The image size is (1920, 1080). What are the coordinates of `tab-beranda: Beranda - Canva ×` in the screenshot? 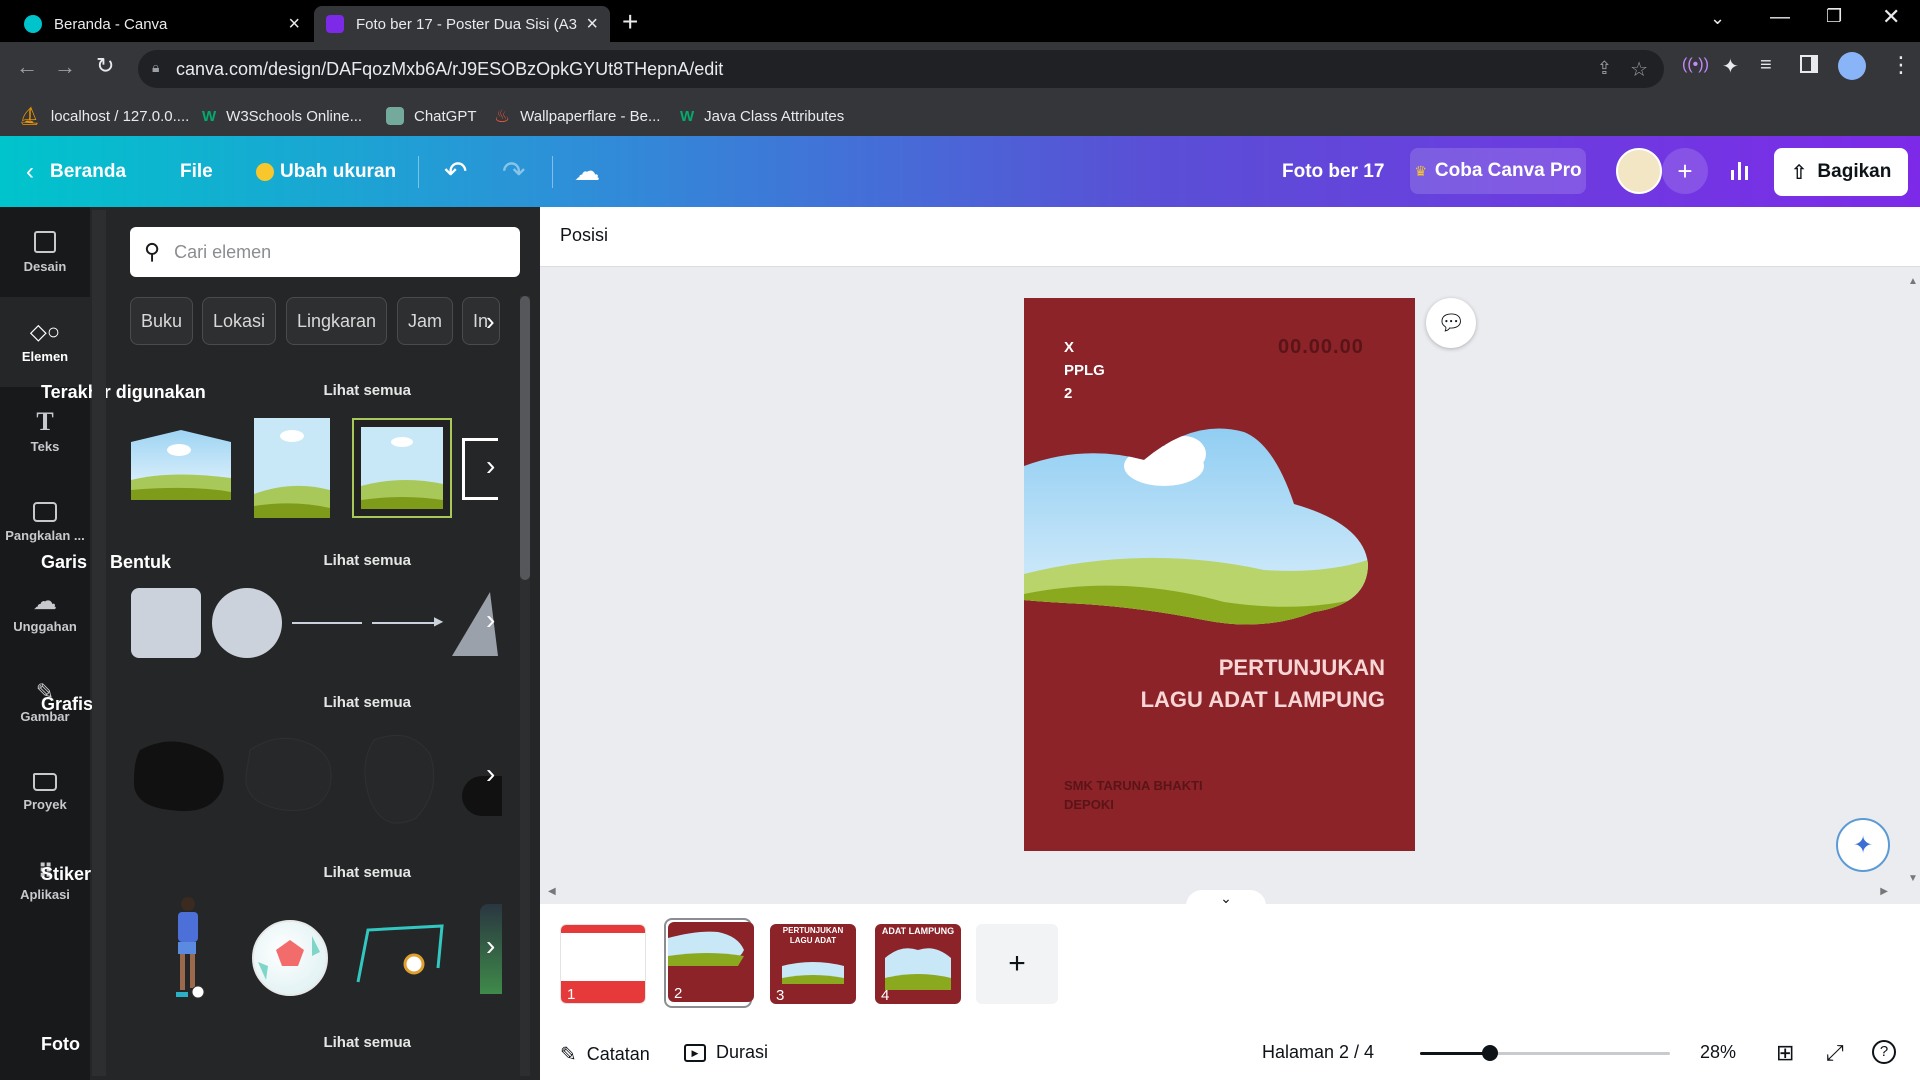 It's located at (162, 24).